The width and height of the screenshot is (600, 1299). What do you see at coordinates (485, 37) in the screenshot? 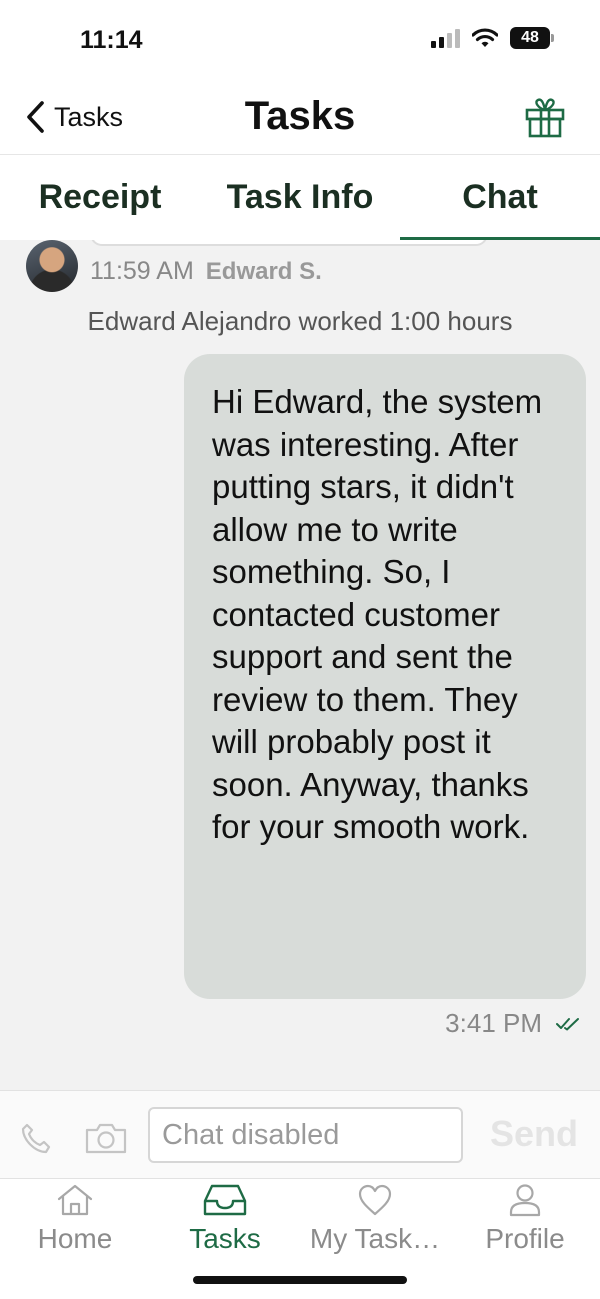
I see `wifi-icon` at bounding box center [485, 37].